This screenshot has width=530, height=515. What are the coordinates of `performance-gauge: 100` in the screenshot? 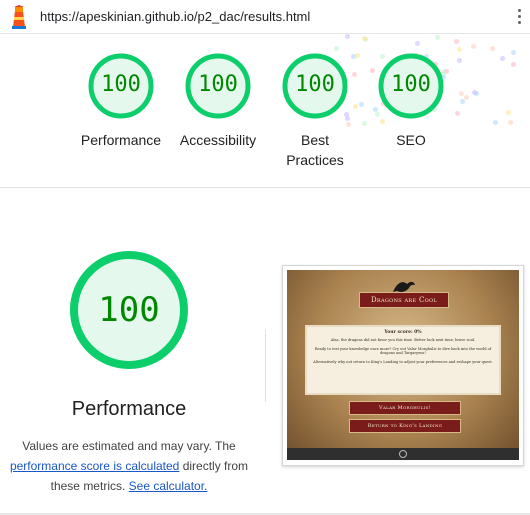 It's located at (129, 310).